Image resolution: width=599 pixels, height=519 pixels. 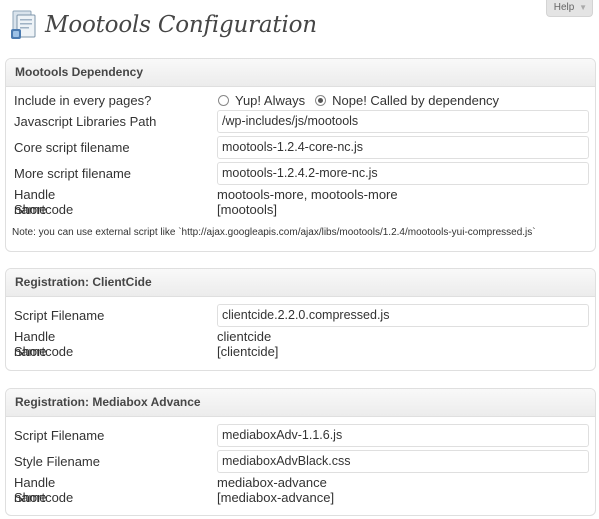 I want to click on mediabox-style-row: Style Filename mediaboxAdvBlack.css, so click(x=301, y=461).